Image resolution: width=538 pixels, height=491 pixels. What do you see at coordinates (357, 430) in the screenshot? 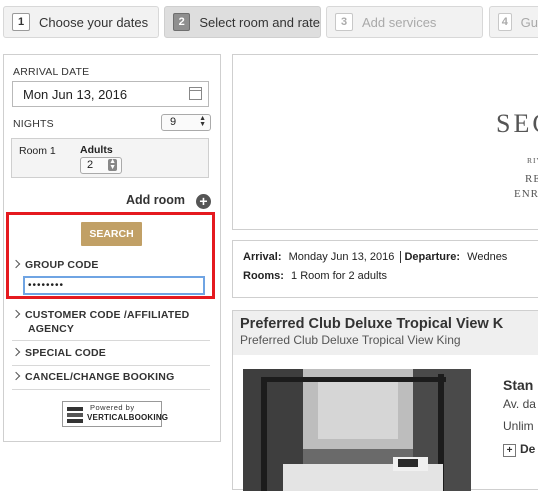
I see `room-photo` at bounding box center [357, 430].